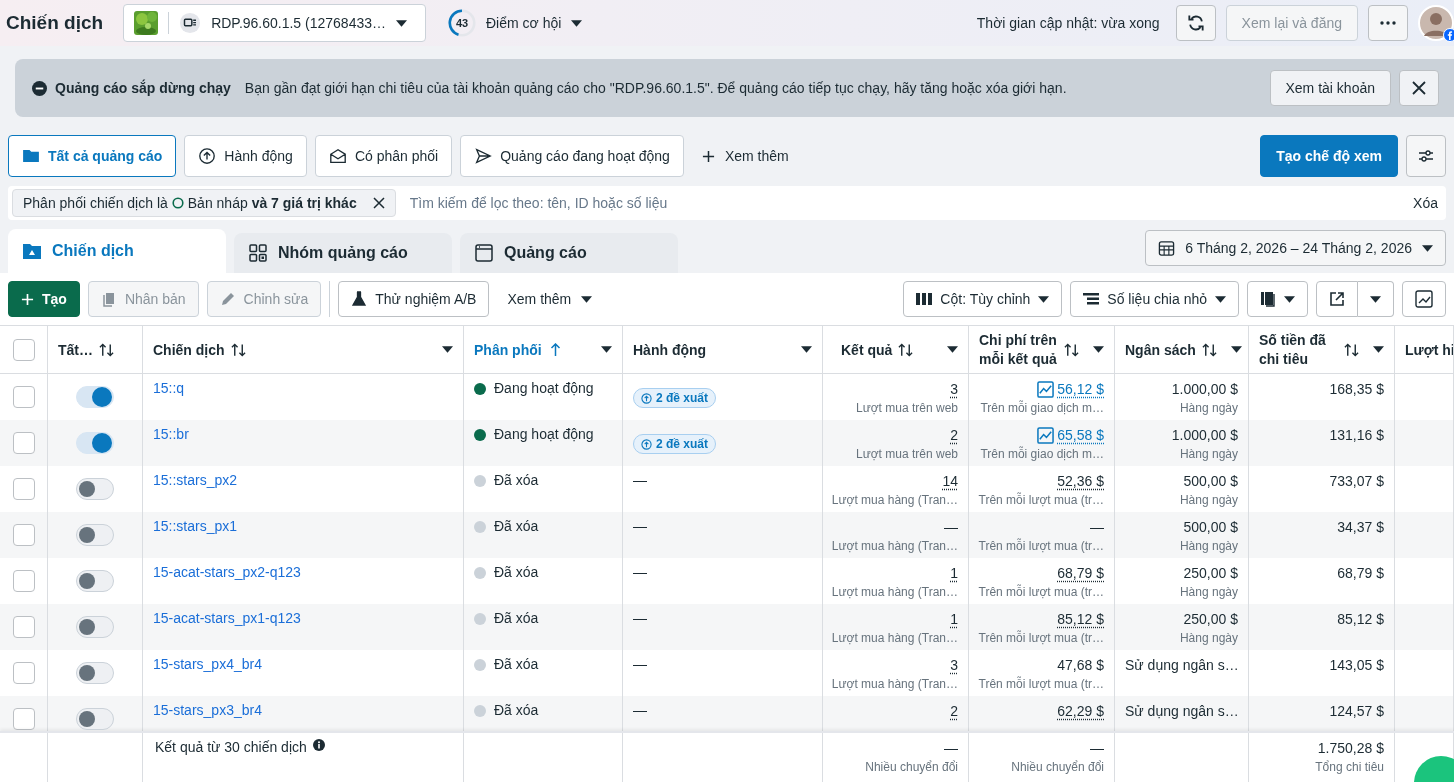  Describe the element at coordinates (924, 299) in the screenshot. I see `columns-icon` at that location.